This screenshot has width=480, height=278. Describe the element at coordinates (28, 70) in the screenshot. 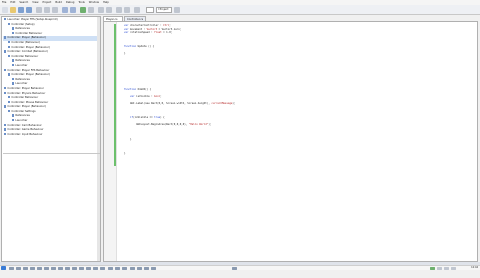

I see `tree-item-label: Controller: Player FPS Behaviour` at that location.